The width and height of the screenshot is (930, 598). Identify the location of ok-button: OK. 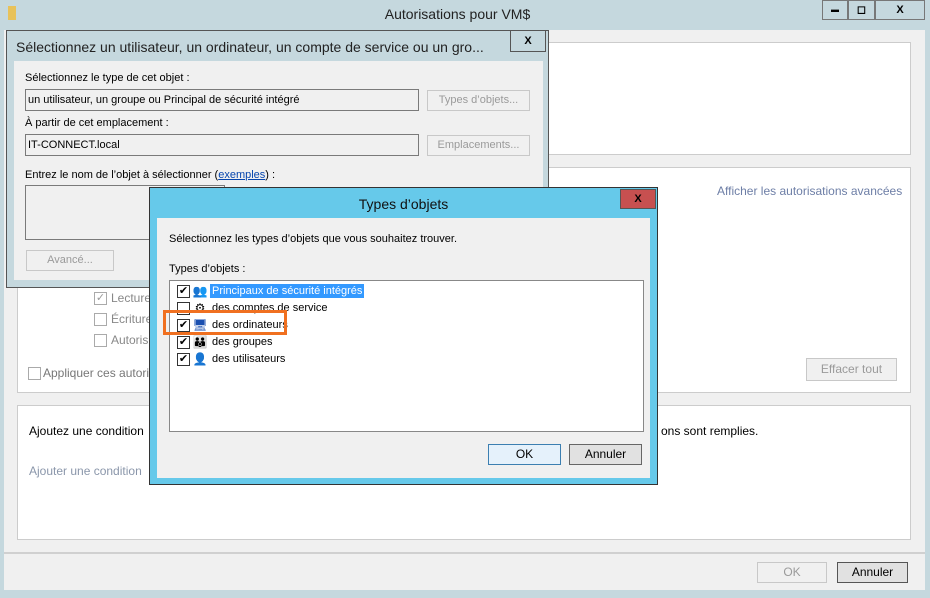
(792, 572).